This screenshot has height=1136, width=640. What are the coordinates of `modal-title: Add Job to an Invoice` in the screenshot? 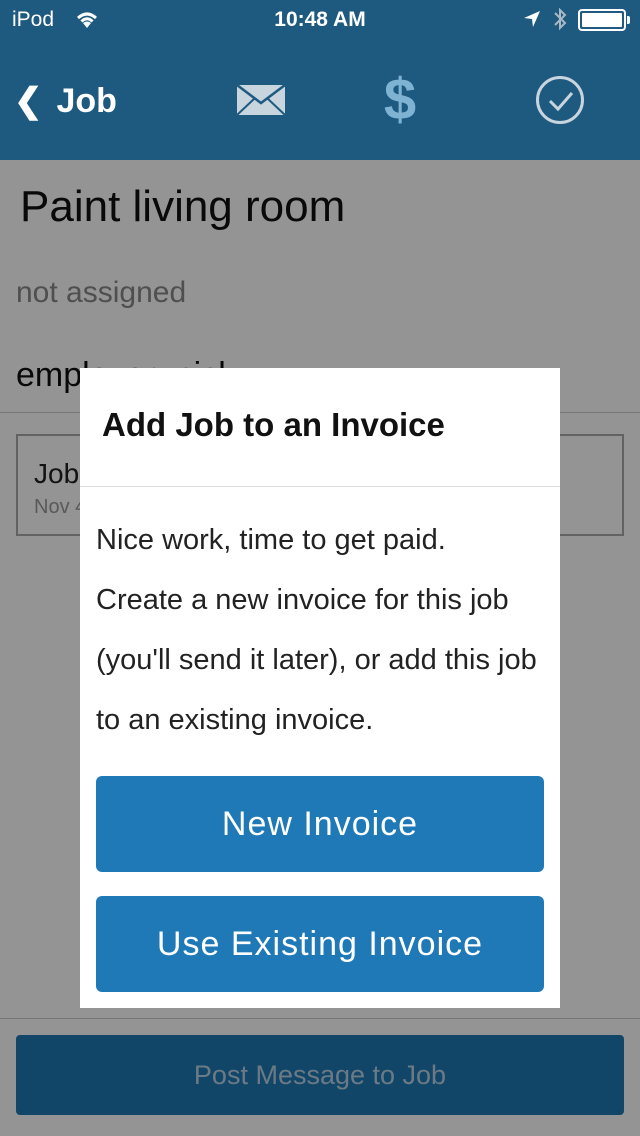 It's located at (273, 424).